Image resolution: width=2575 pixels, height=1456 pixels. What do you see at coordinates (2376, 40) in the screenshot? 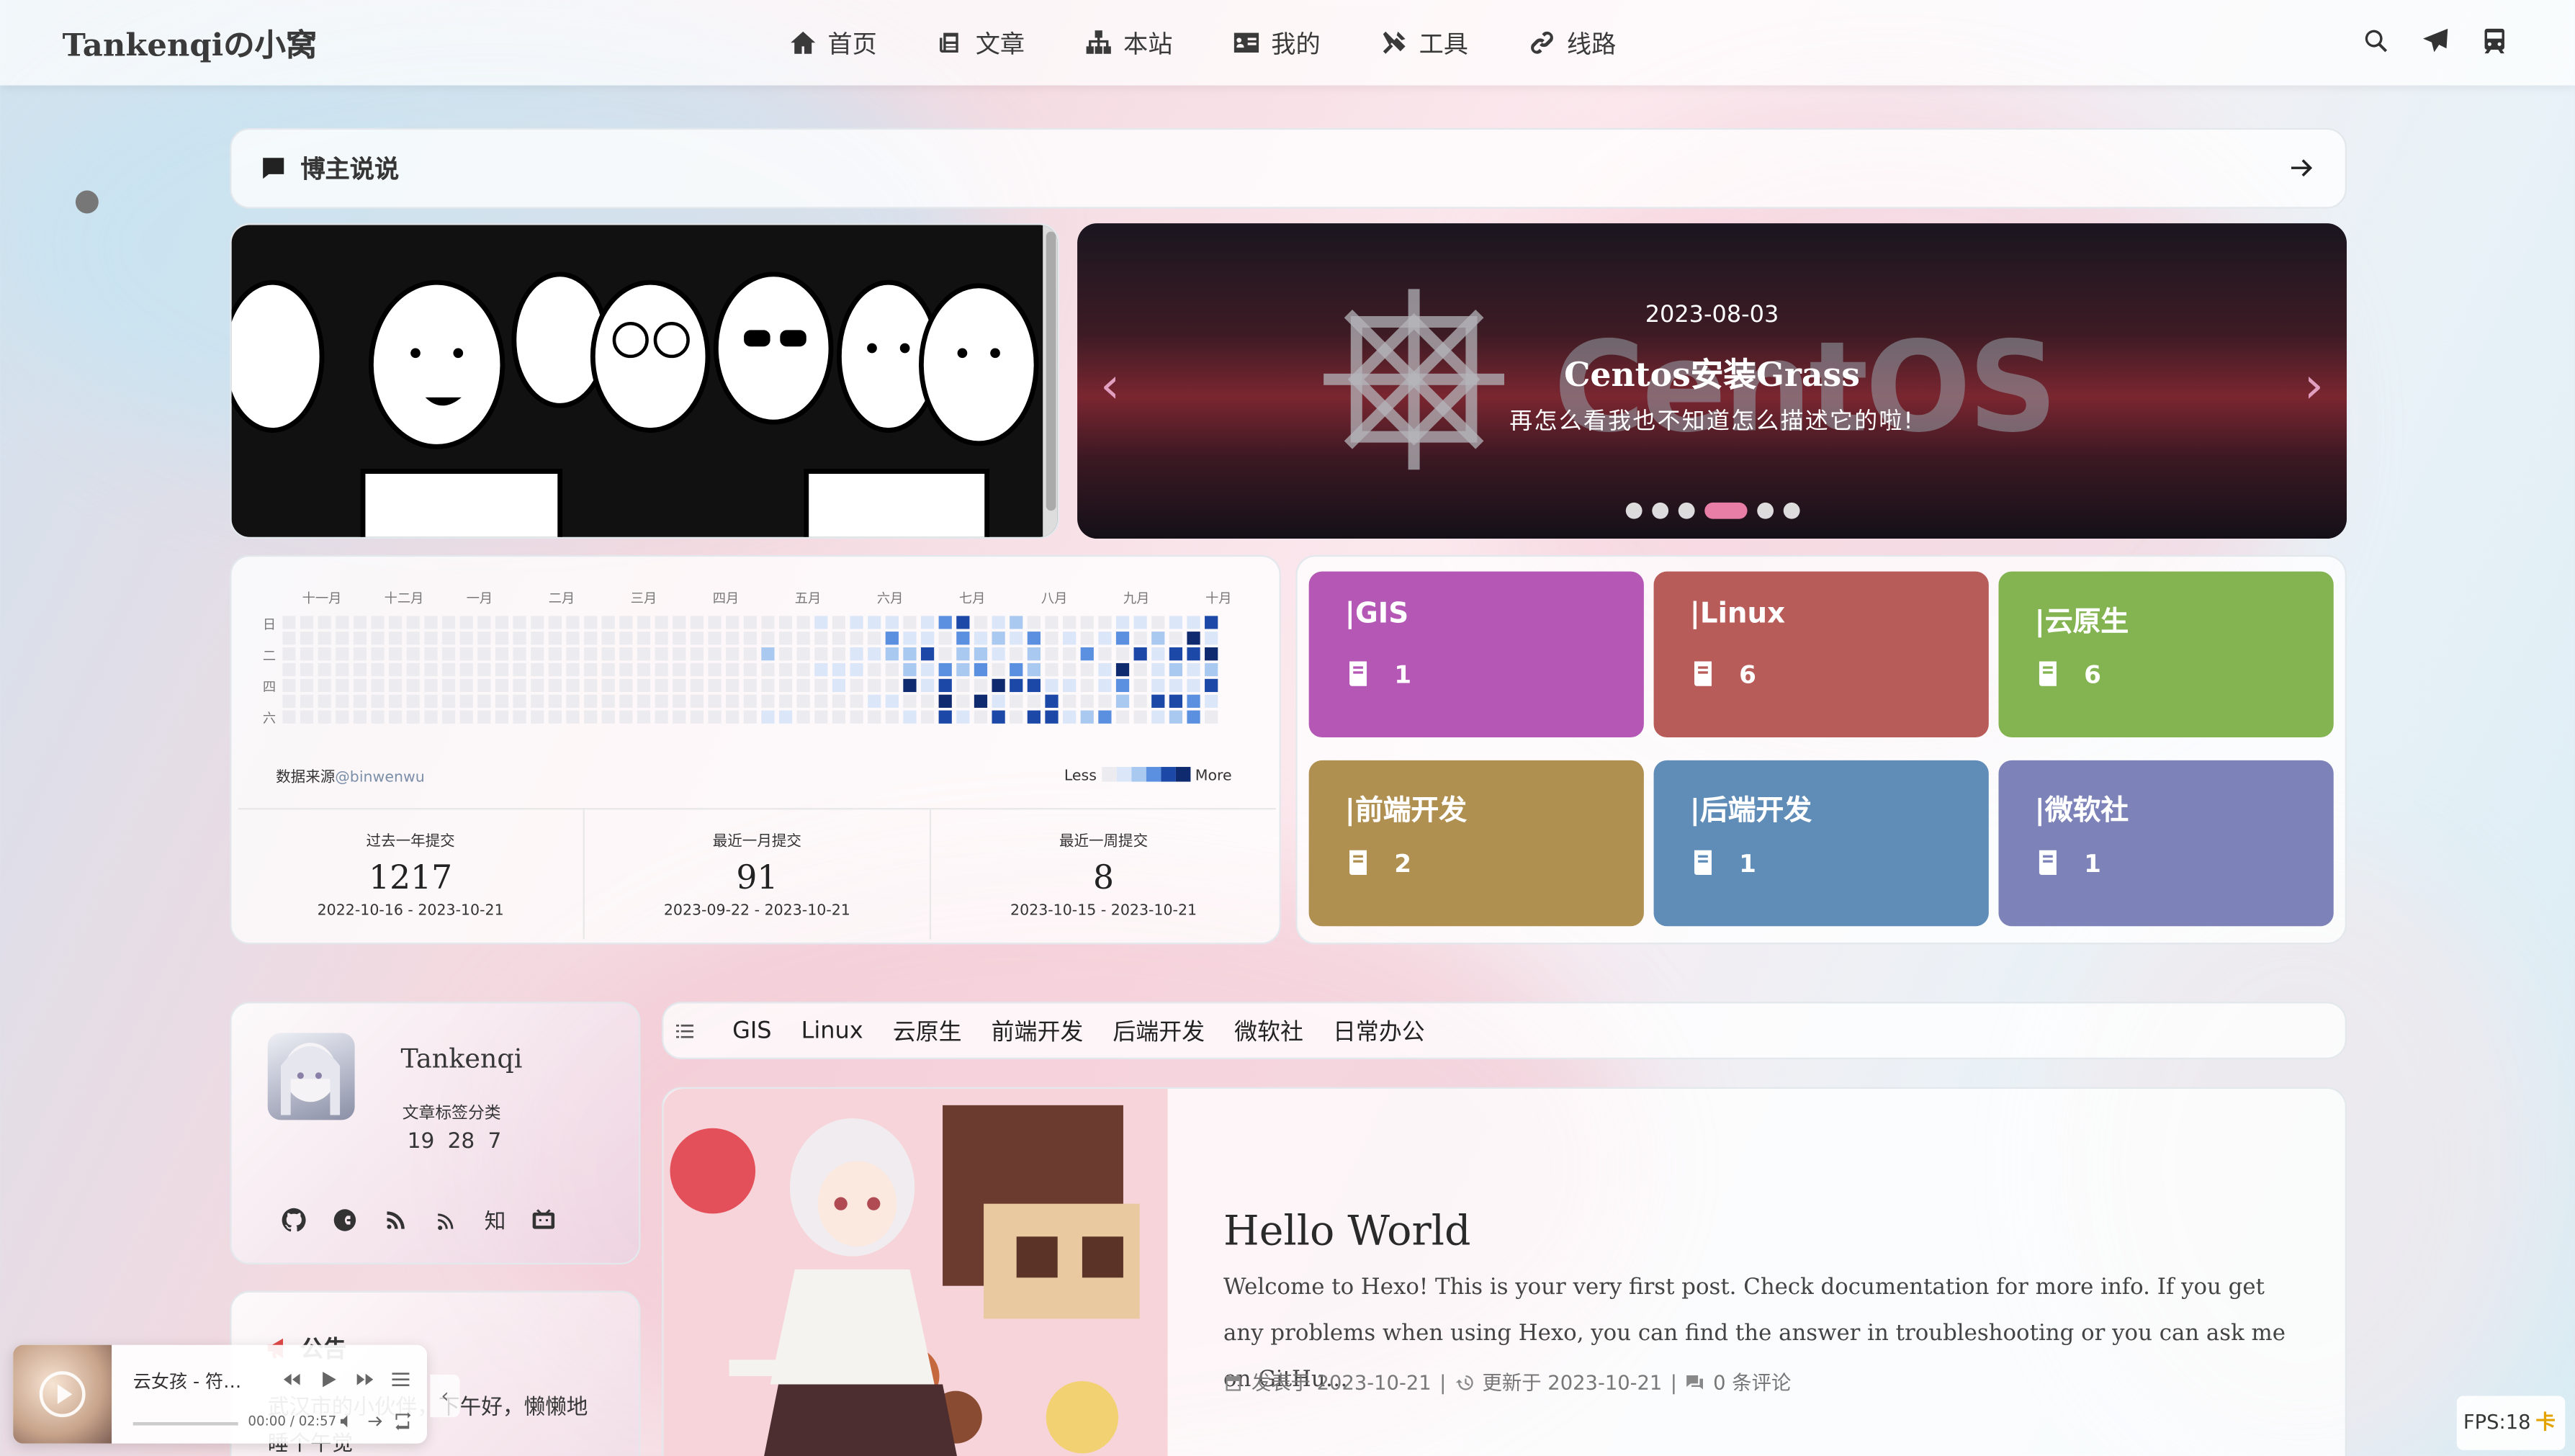
I see `search-icon` at bounding box center [2376, 40].